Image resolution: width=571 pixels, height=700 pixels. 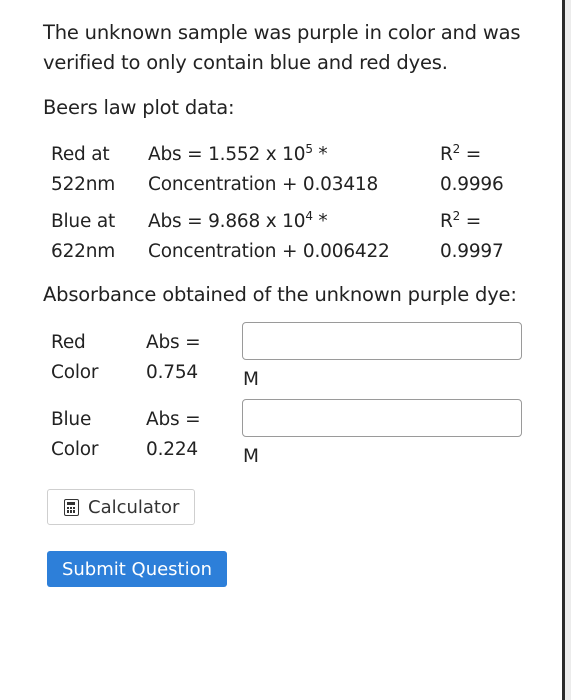 What do you see at coordinates (83, 169) in the screenshot?
I see `plot-label: Red at 522nm` at bounding box center [83, 169].